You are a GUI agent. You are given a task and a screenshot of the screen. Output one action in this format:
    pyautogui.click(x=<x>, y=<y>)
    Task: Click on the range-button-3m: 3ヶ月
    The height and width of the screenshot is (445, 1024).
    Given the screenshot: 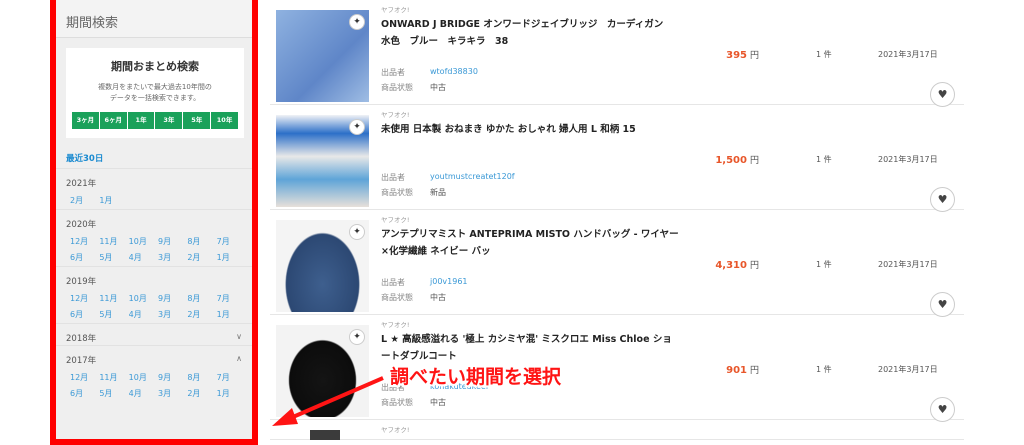 What is the action you would take?
    pyautogui.click(x=85, y=120)
    